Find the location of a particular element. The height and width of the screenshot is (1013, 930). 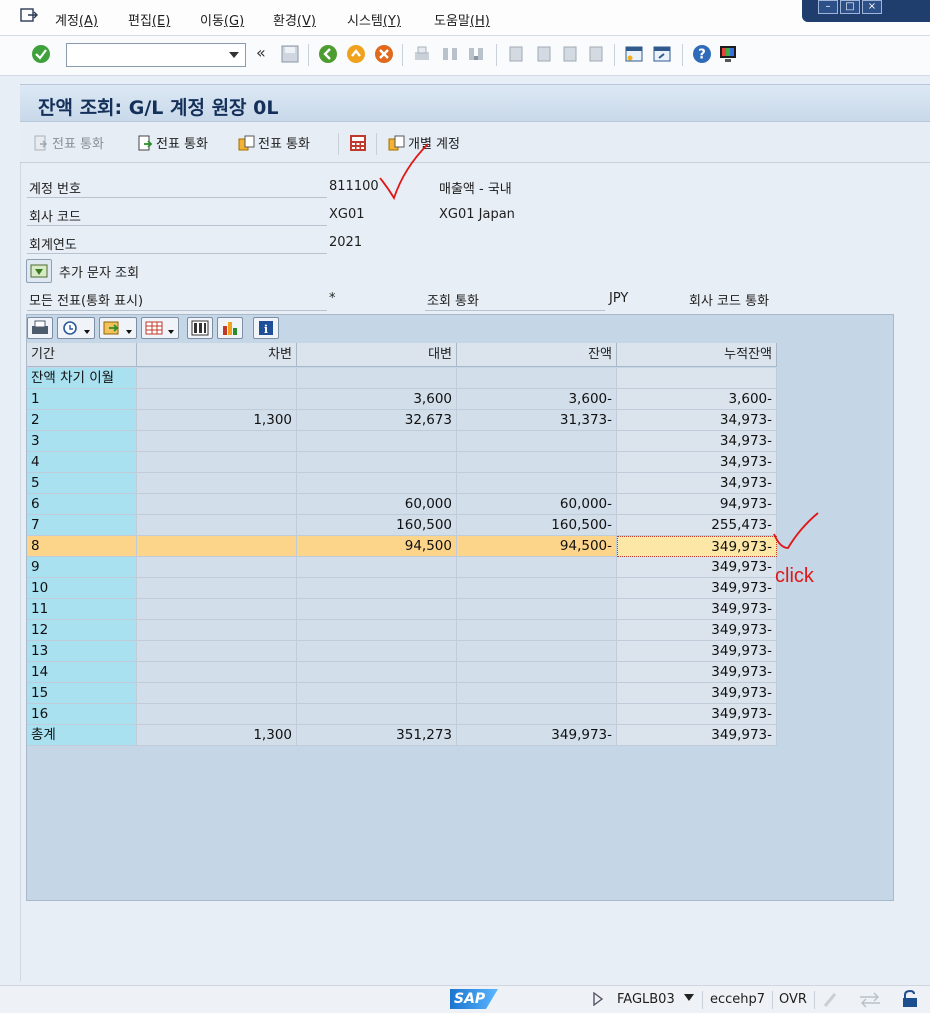

cell-period: 2 is located at coordinates (82, 420).